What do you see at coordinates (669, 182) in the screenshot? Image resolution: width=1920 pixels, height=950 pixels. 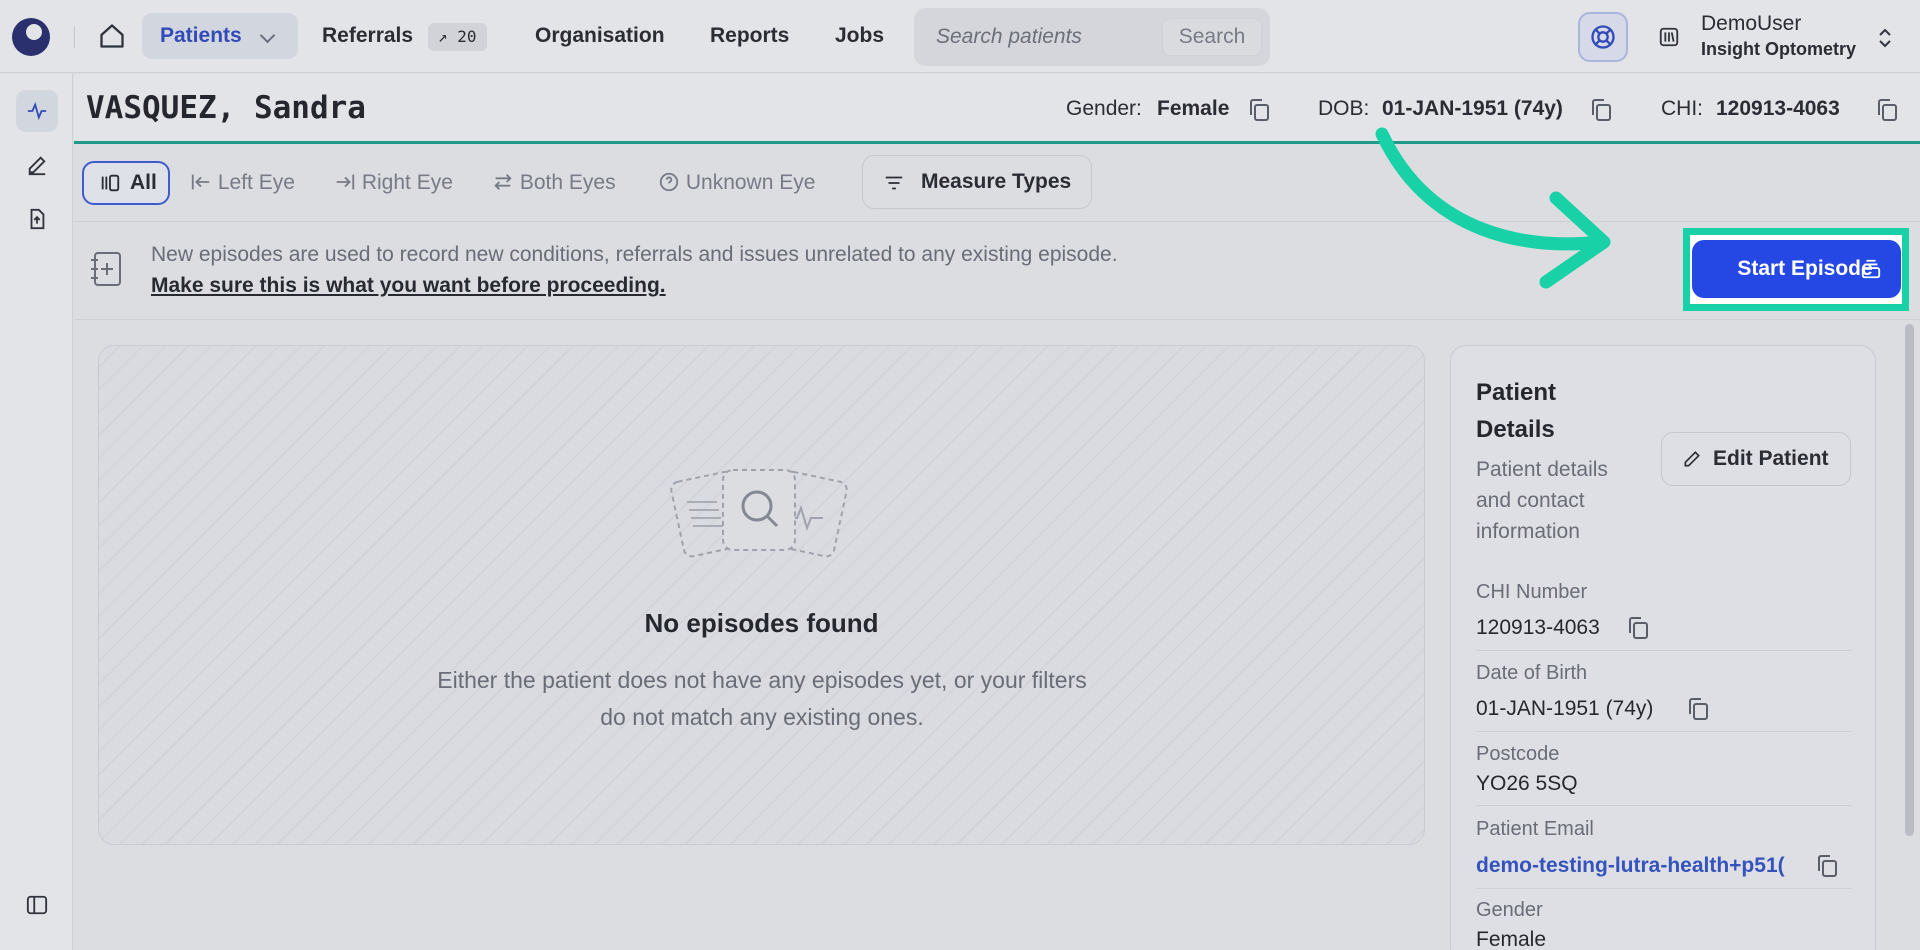 I see `question-circle-icon` at bounding box center [669, 182].